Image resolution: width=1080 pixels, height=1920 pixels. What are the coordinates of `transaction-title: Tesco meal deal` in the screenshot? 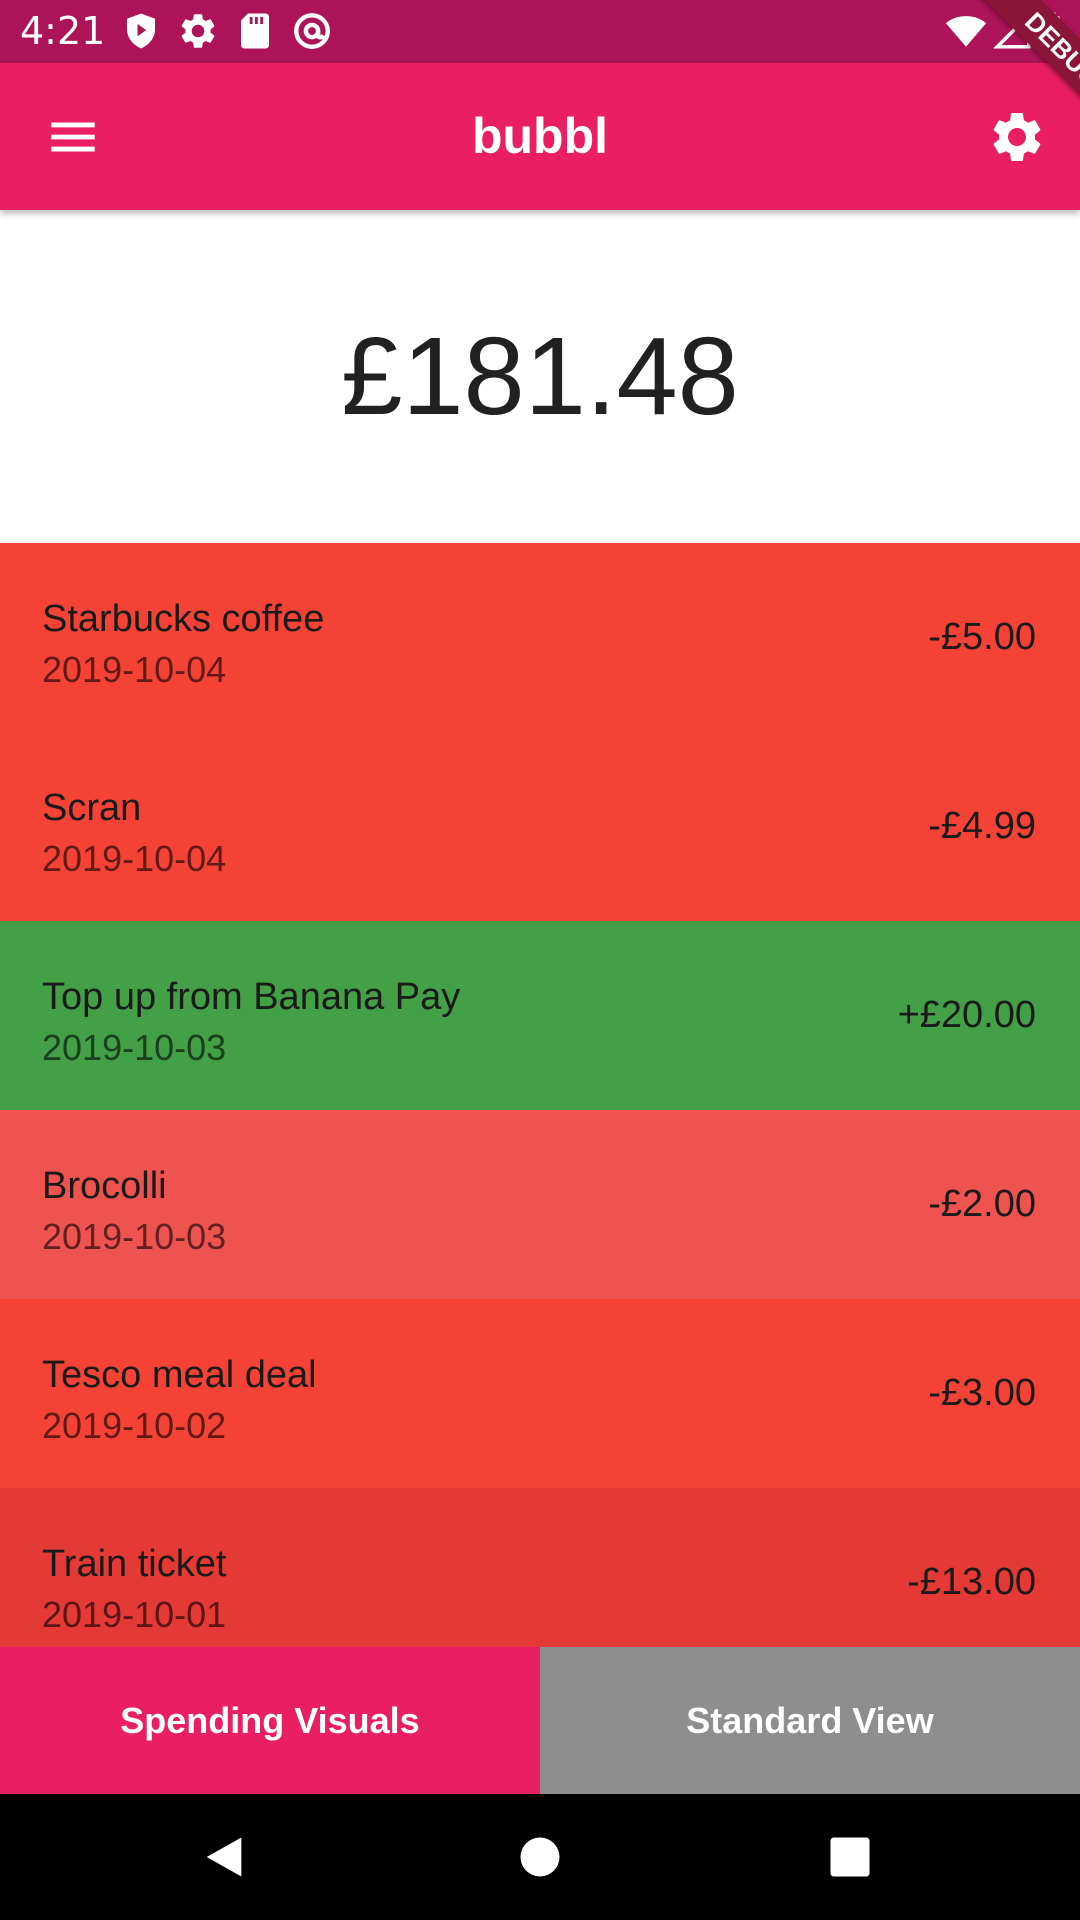 It's located at (179, 1375).